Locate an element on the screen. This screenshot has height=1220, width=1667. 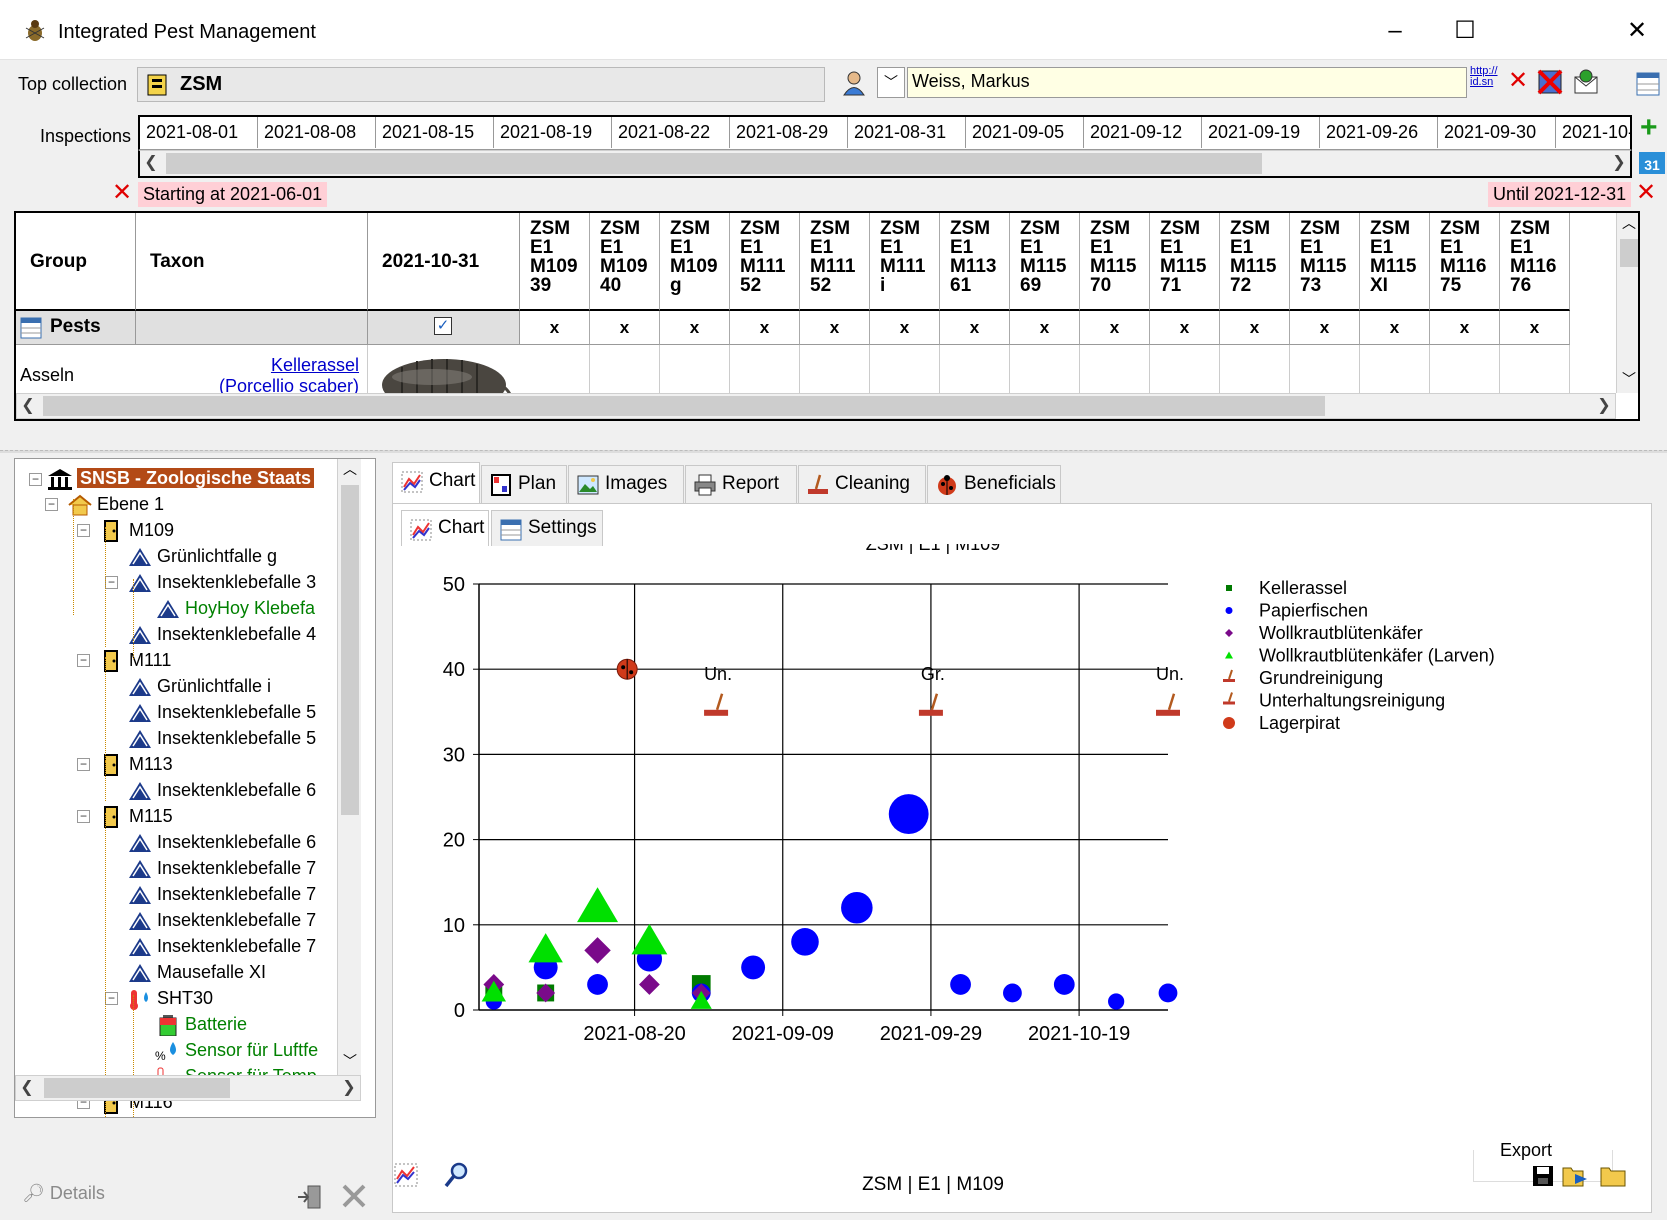
inspection-date: 2021-09-12 is located at coordinates (1143, 132).